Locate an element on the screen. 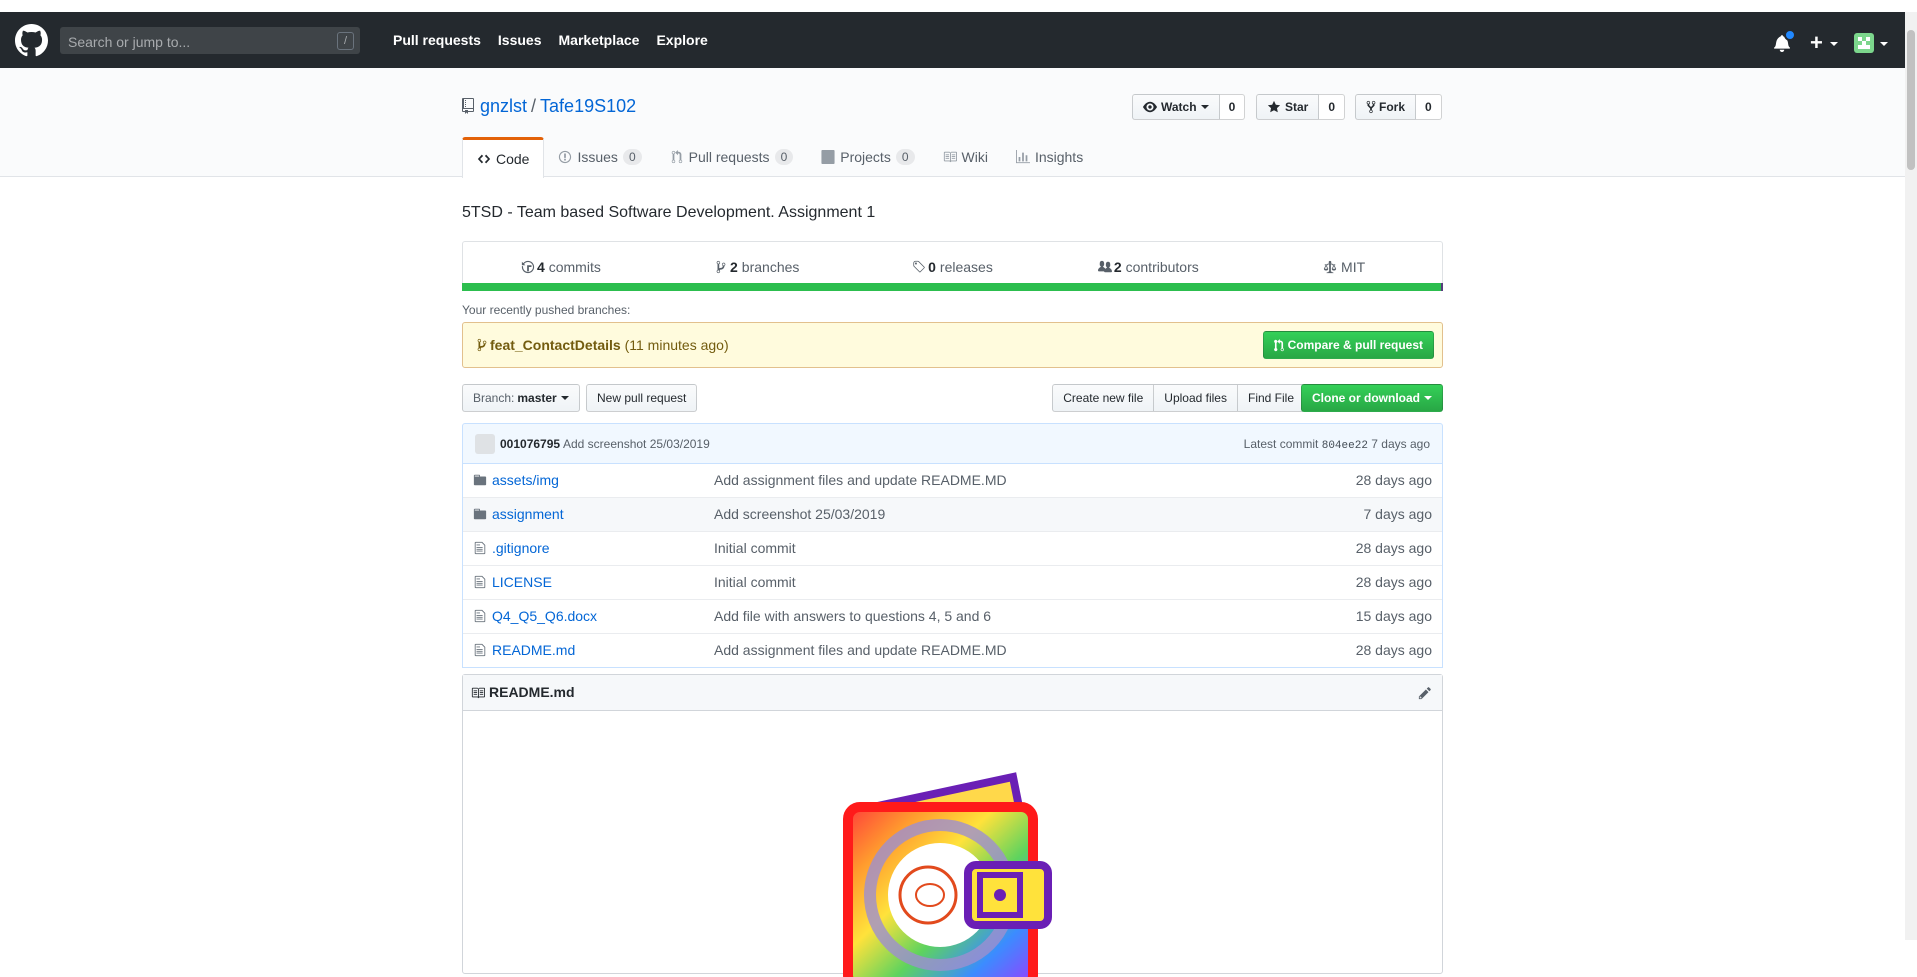  file-name-link: README.md is located at coordinates (533, 650).